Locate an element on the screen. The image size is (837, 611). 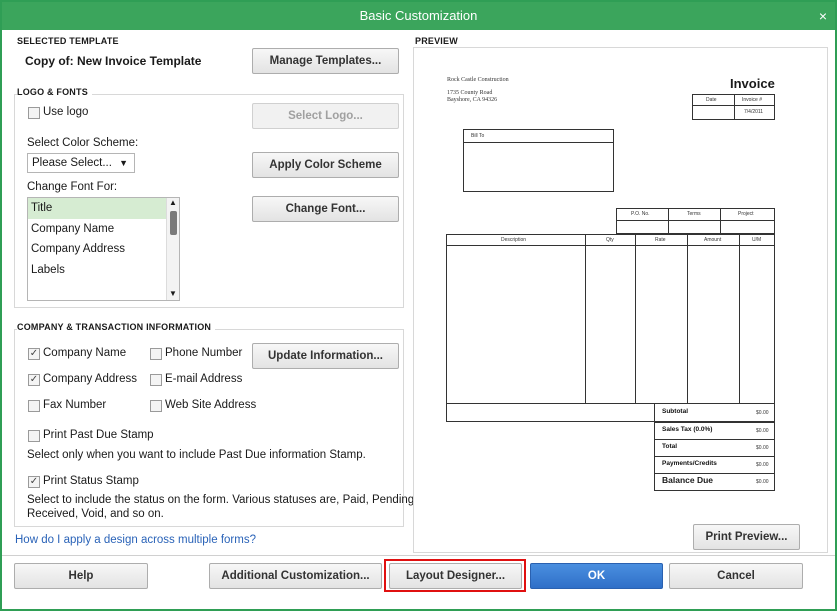
status-stamp-checkbox: ✓ is located at coordinates (34, 482).